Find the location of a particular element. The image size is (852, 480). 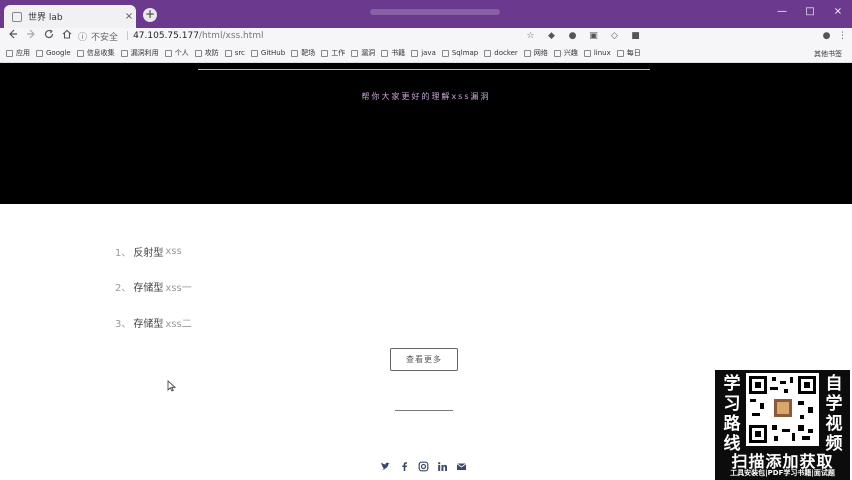

address-bar: ⓘ 不安全 | 47.105.75.177 /html/xss.html is located at coordinates (293, 36).